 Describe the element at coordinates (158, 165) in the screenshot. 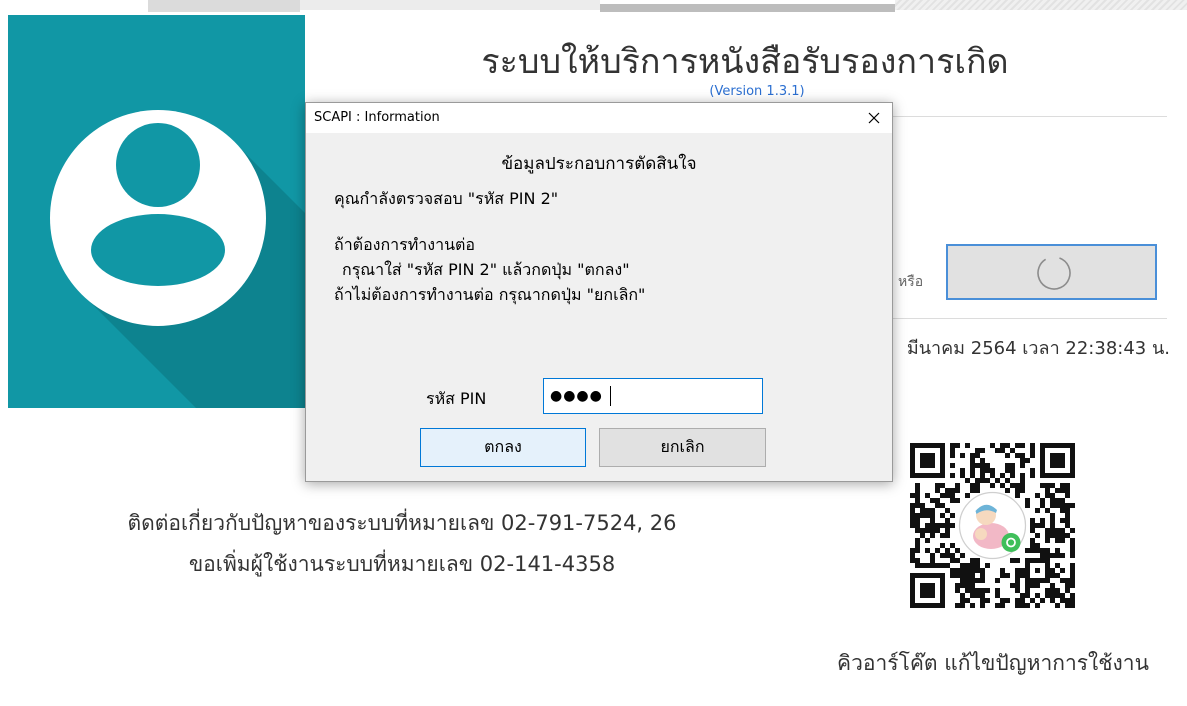

I see `avatar-head` at that location.